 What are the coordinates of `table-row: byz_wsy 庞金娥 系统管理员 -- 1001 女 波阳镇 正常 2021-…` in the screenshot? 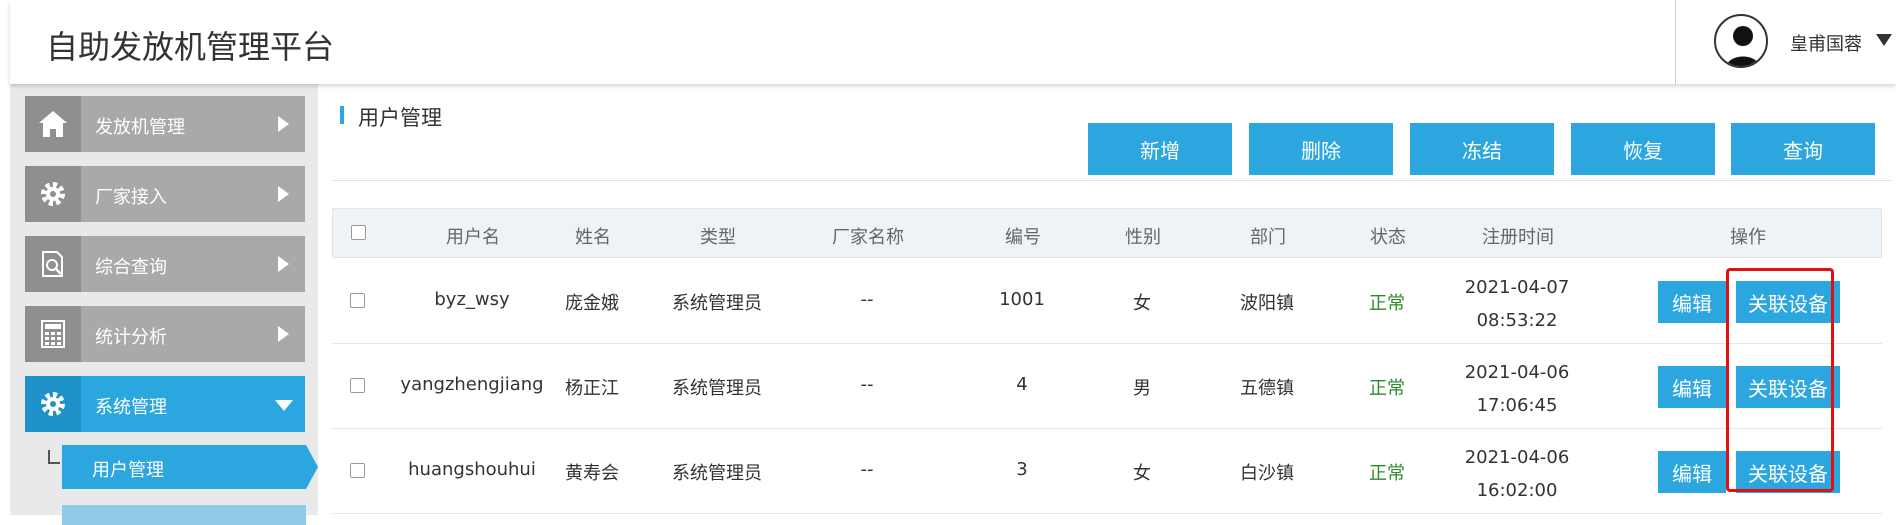 It's located at (1107, 301).